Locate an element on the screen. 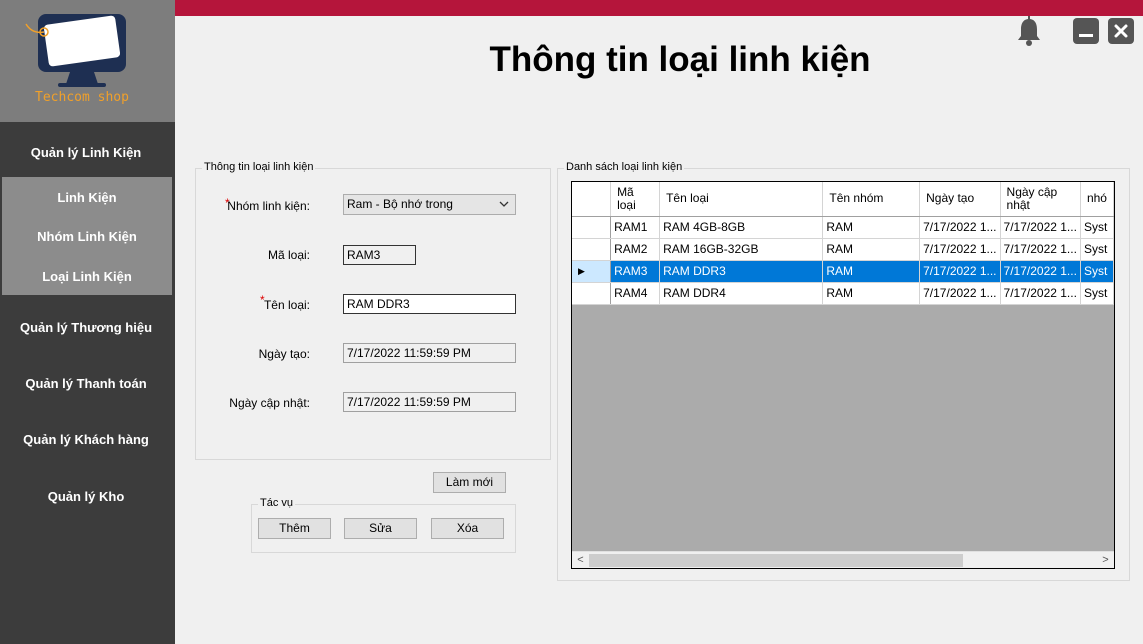 This screenshot has width=1143, height=644. name-label: Tên loại: is located at coordinates (286, 305).